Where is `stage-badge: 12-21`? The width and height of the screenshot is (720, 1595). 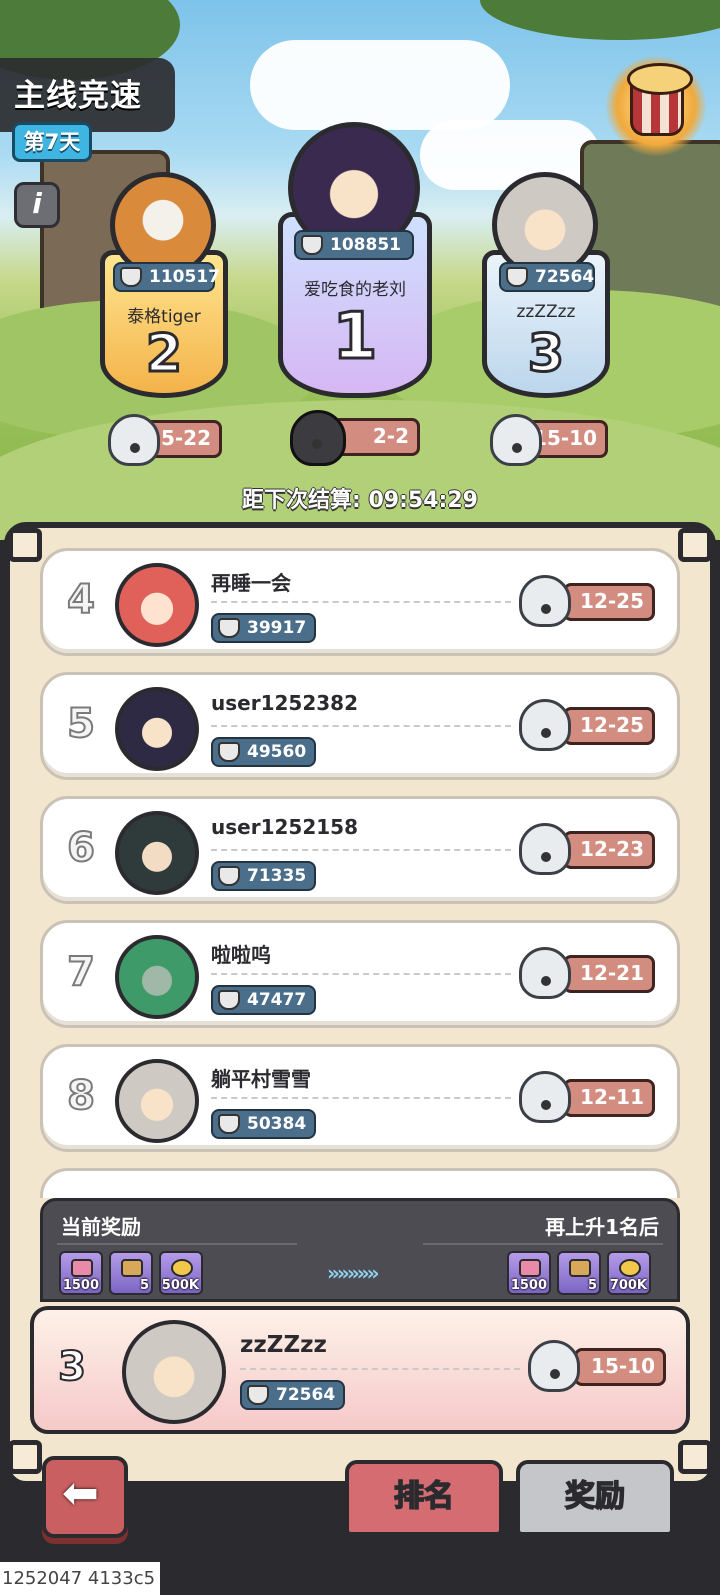
stage-badge: 12-21 is located at coordinates (609, 974).